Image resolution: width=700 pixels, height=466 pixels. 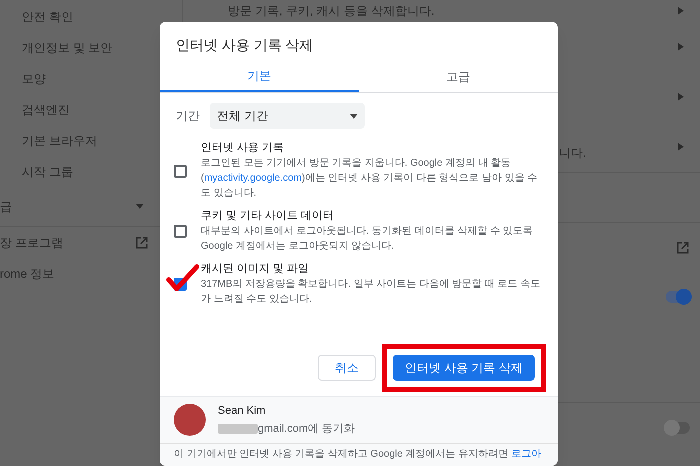 What do you see at coordinates (245, 45) in the screenshot?
I see `dialog-title: 인터넷 사용 기록 삭제` at bounding box center [245, 45].